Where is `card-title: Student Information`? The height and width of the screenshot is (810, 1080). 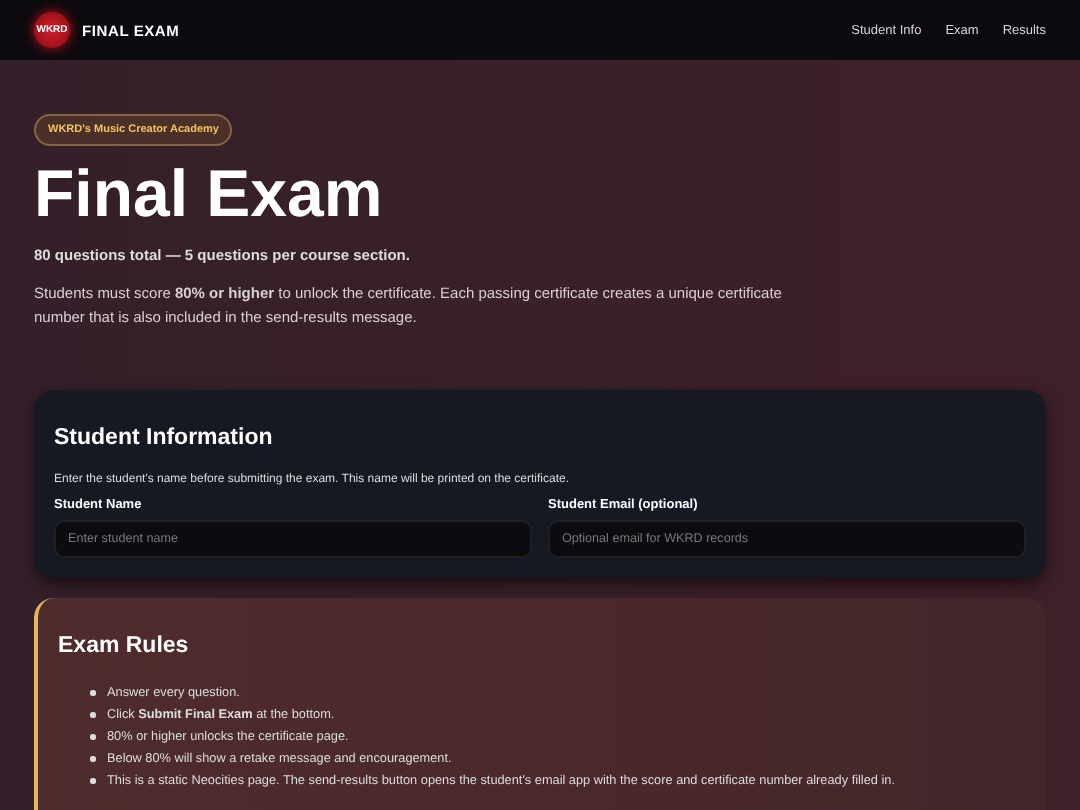 card-title: Student Information is located at coordinates (164, 438).